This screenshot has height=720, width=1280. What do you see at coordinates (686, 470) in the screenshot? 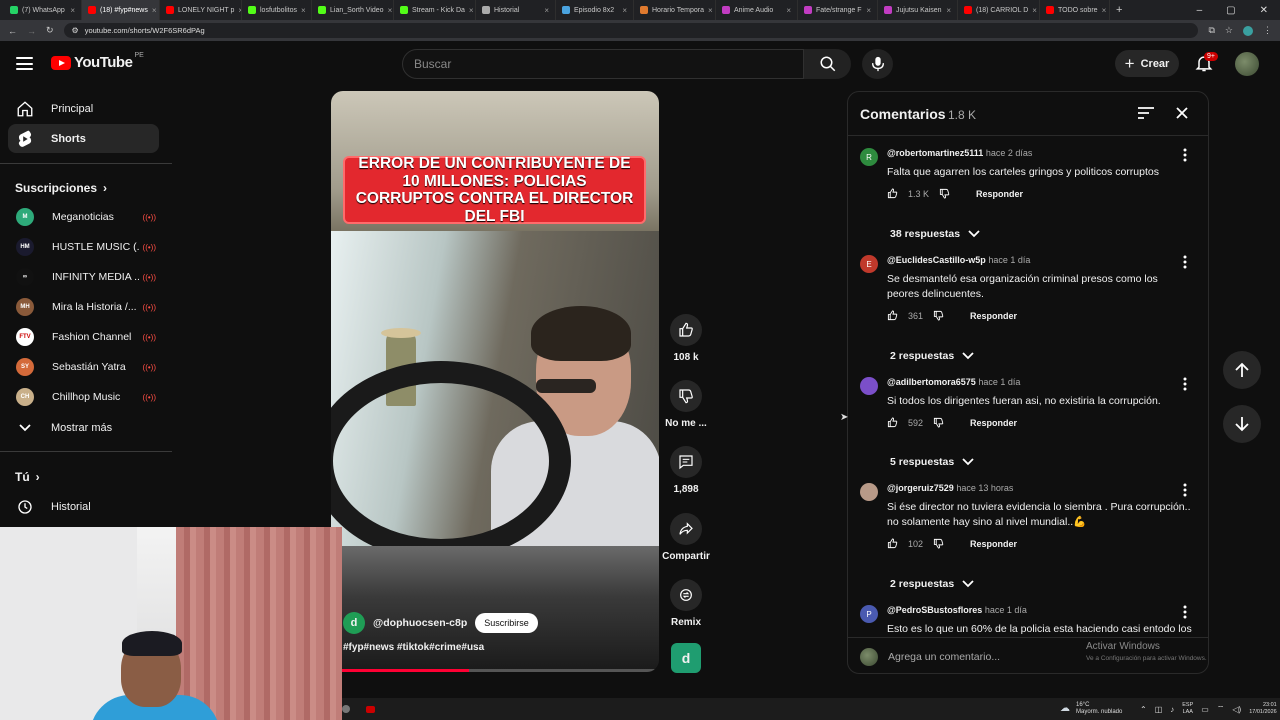
I see `comments-button: 1,898` at bounding box center [686, 470].